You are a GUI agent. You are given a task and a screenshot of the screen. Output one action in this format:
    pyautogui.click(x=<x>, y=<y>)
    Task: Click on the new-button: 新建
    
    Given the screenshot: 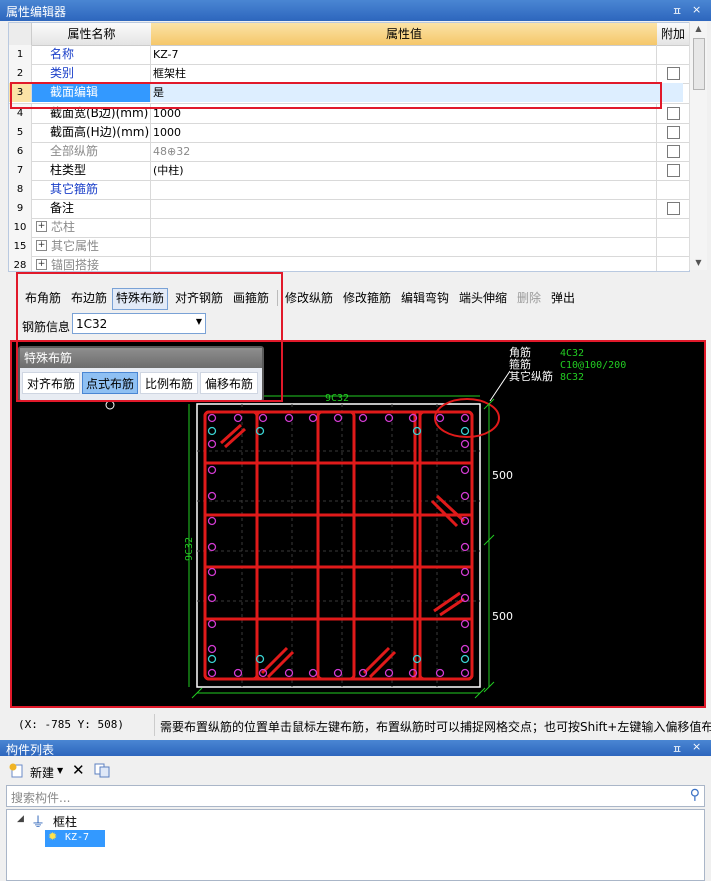 What is the action you would take?
    pyautogui.click(x=42, y=772)
    